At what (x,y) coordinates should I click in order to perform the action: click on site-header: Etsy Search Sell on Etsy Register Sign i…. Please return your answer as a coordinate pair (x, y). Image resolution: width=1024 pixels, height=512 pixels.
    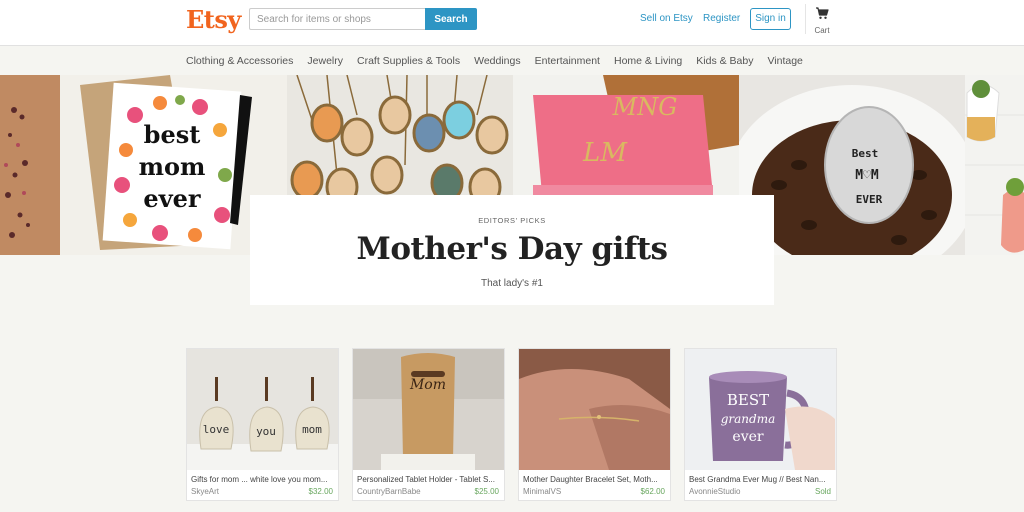
    Looking at the image, I should click on (512, 23).